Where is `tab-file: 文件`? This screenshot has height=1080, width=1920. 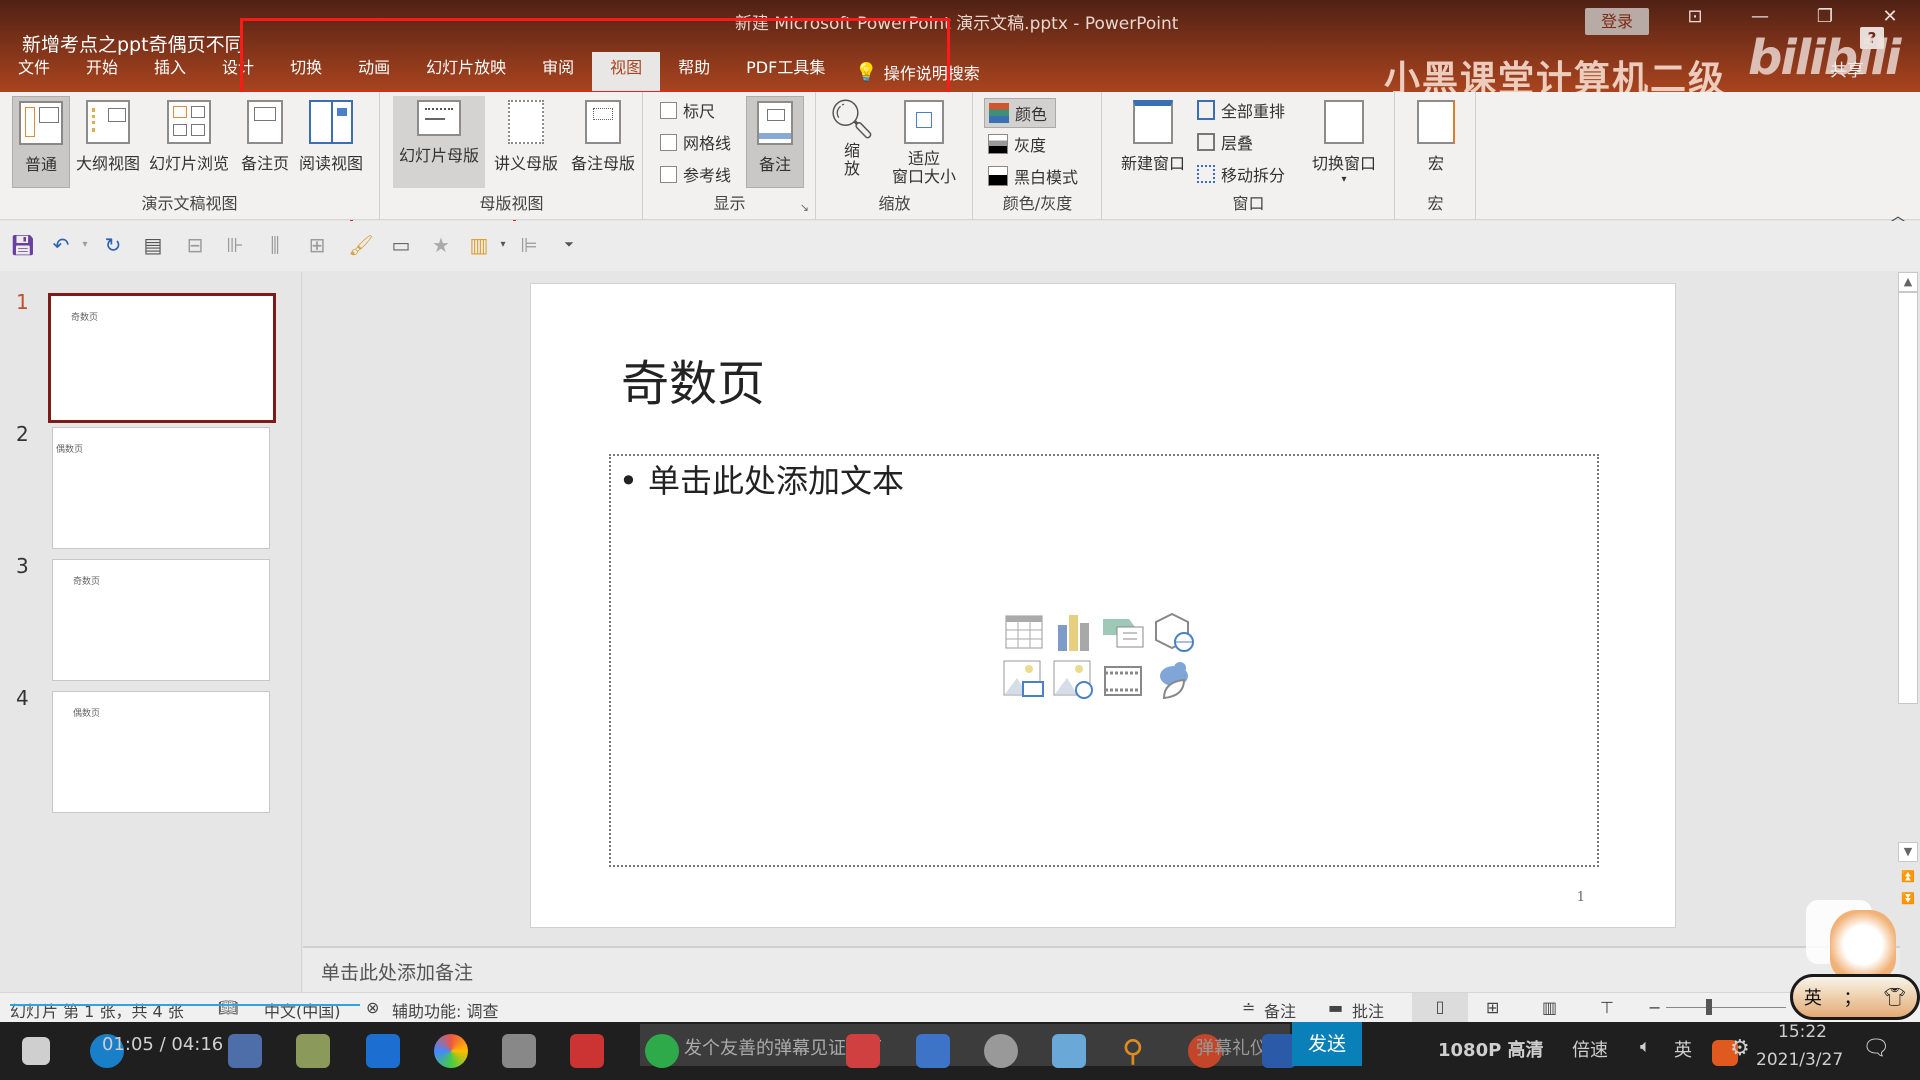
tab-file: 文件 is located at coordinates (34, 72).